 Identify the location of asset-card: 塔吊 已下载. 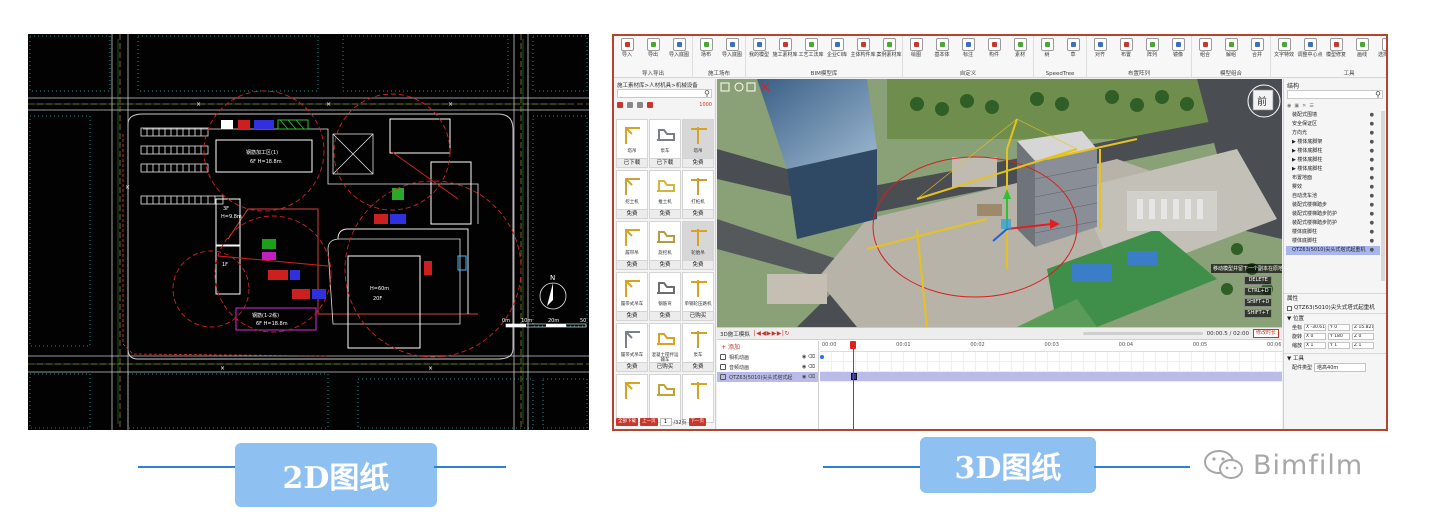
(632, 143).